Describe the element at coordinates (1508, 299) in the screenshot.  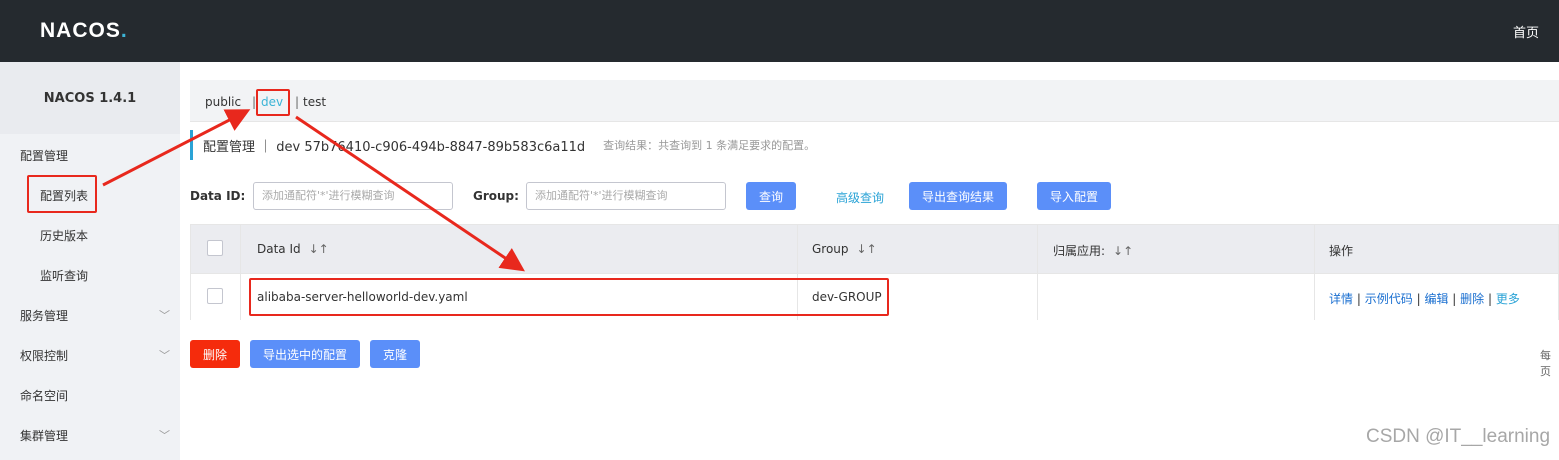
I see `more-link: 更多` at that location.